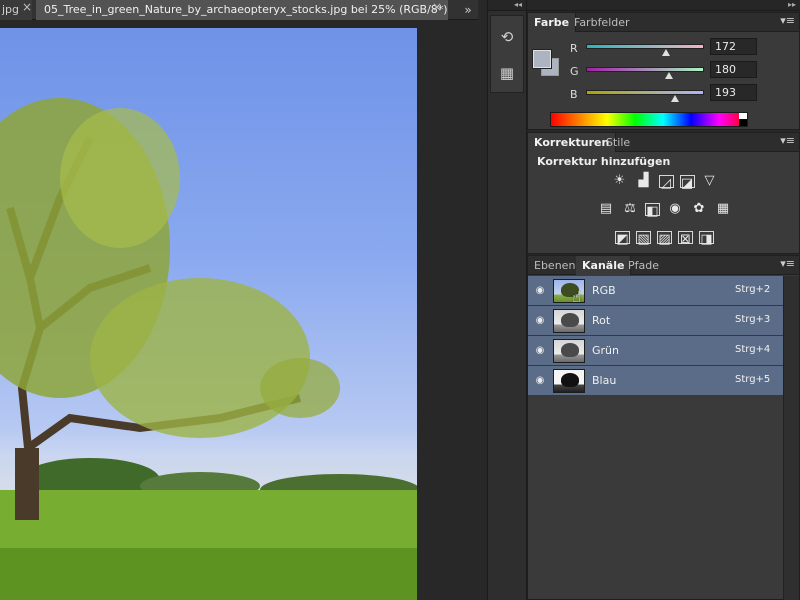 This screenshot has height=600, width=800. I want to click on tab-stile: Stile, so click(618, 142).